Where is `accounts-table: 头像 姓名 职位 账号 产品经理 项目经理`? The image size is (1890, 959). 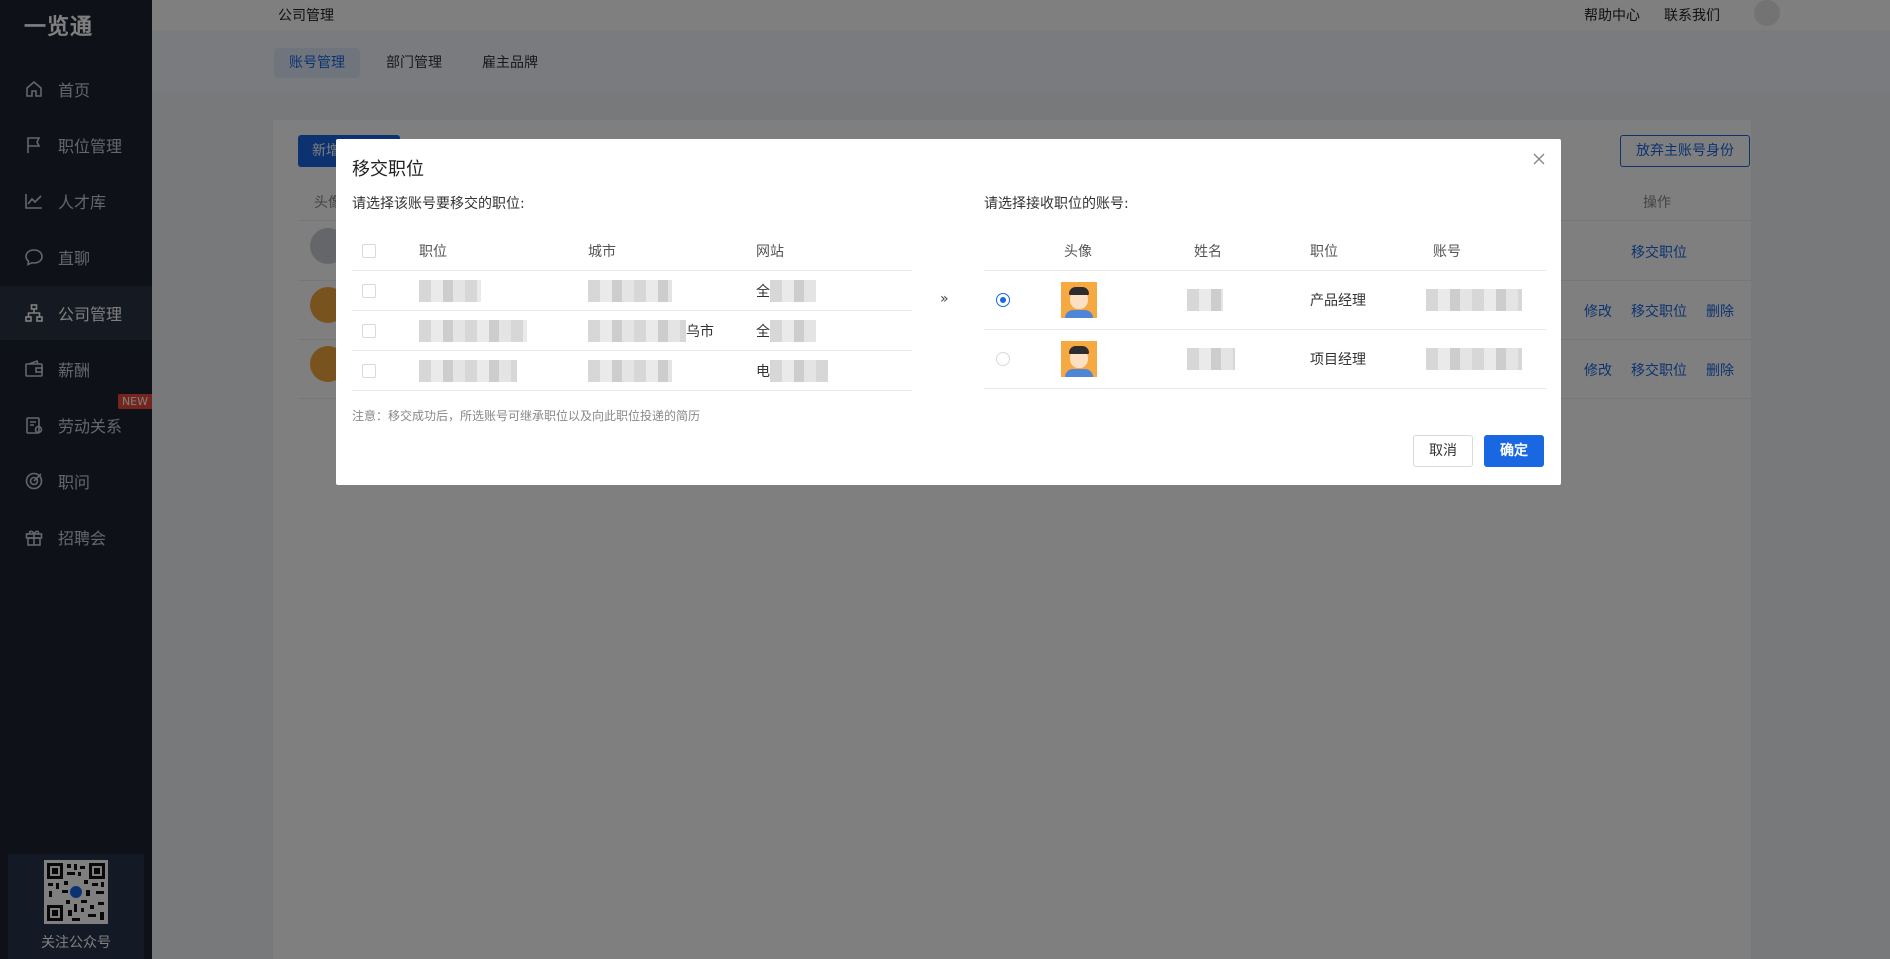
accounts-table: 头像 姓名 职位 账号 产品经理 项目经理 is located at coordinates (1265, 311).